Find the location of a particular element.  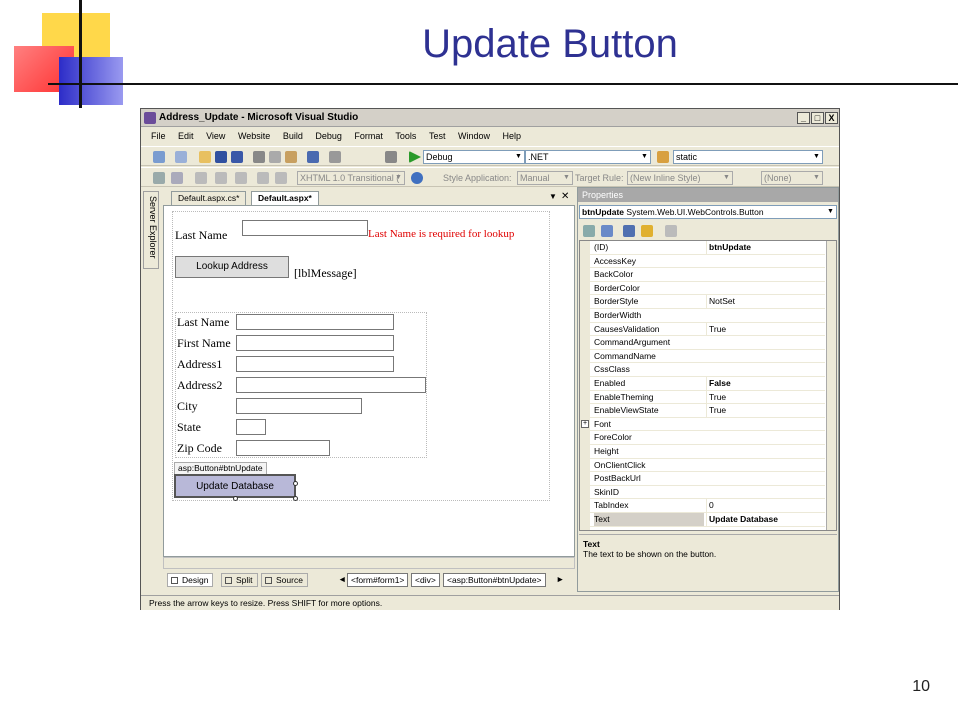

menu-debug: Debug is located at coordinates (328, 136).